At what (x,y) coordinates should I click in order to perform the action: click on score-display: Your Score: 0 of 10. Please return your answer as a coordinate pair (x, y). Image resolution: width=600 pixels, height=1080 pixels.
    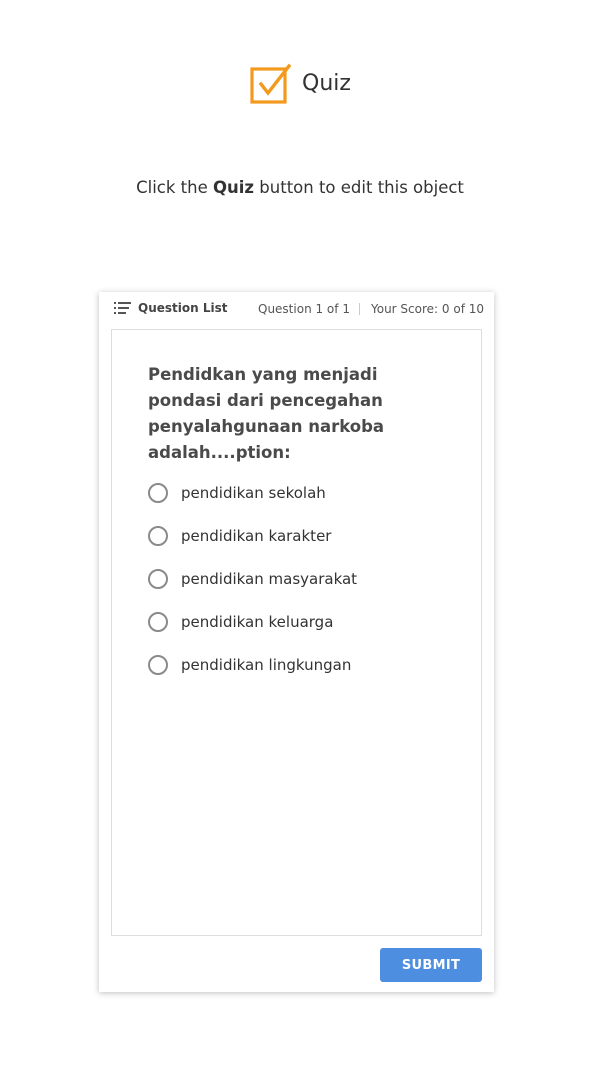
    Looking at the image, I should click on (427, 309).